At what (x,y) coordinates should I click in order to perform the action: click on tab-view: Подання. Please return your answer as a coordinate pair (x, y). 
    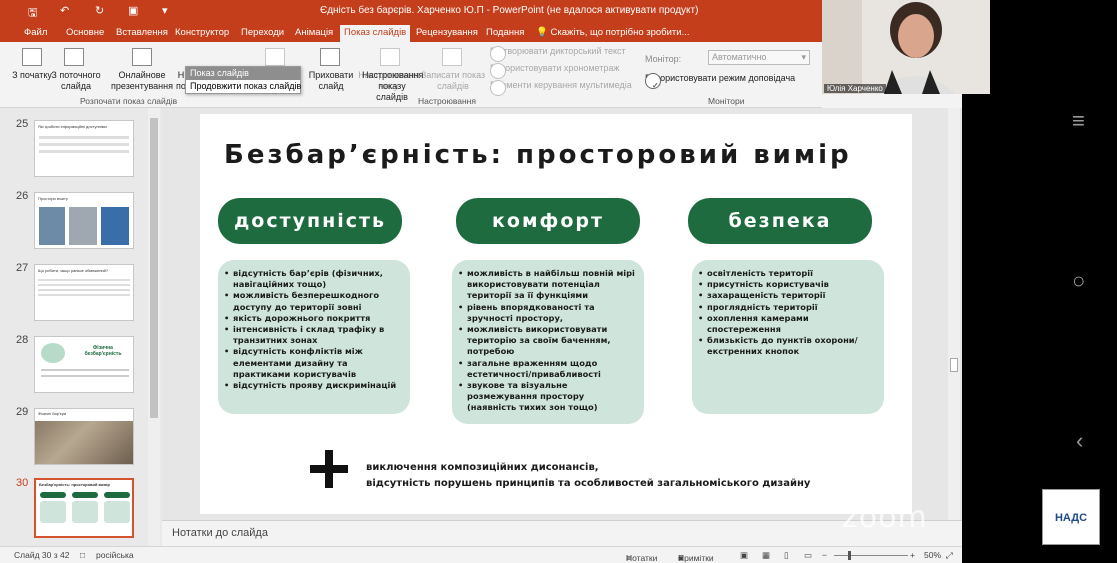
    Looking at the image, I should click on (505, 33).